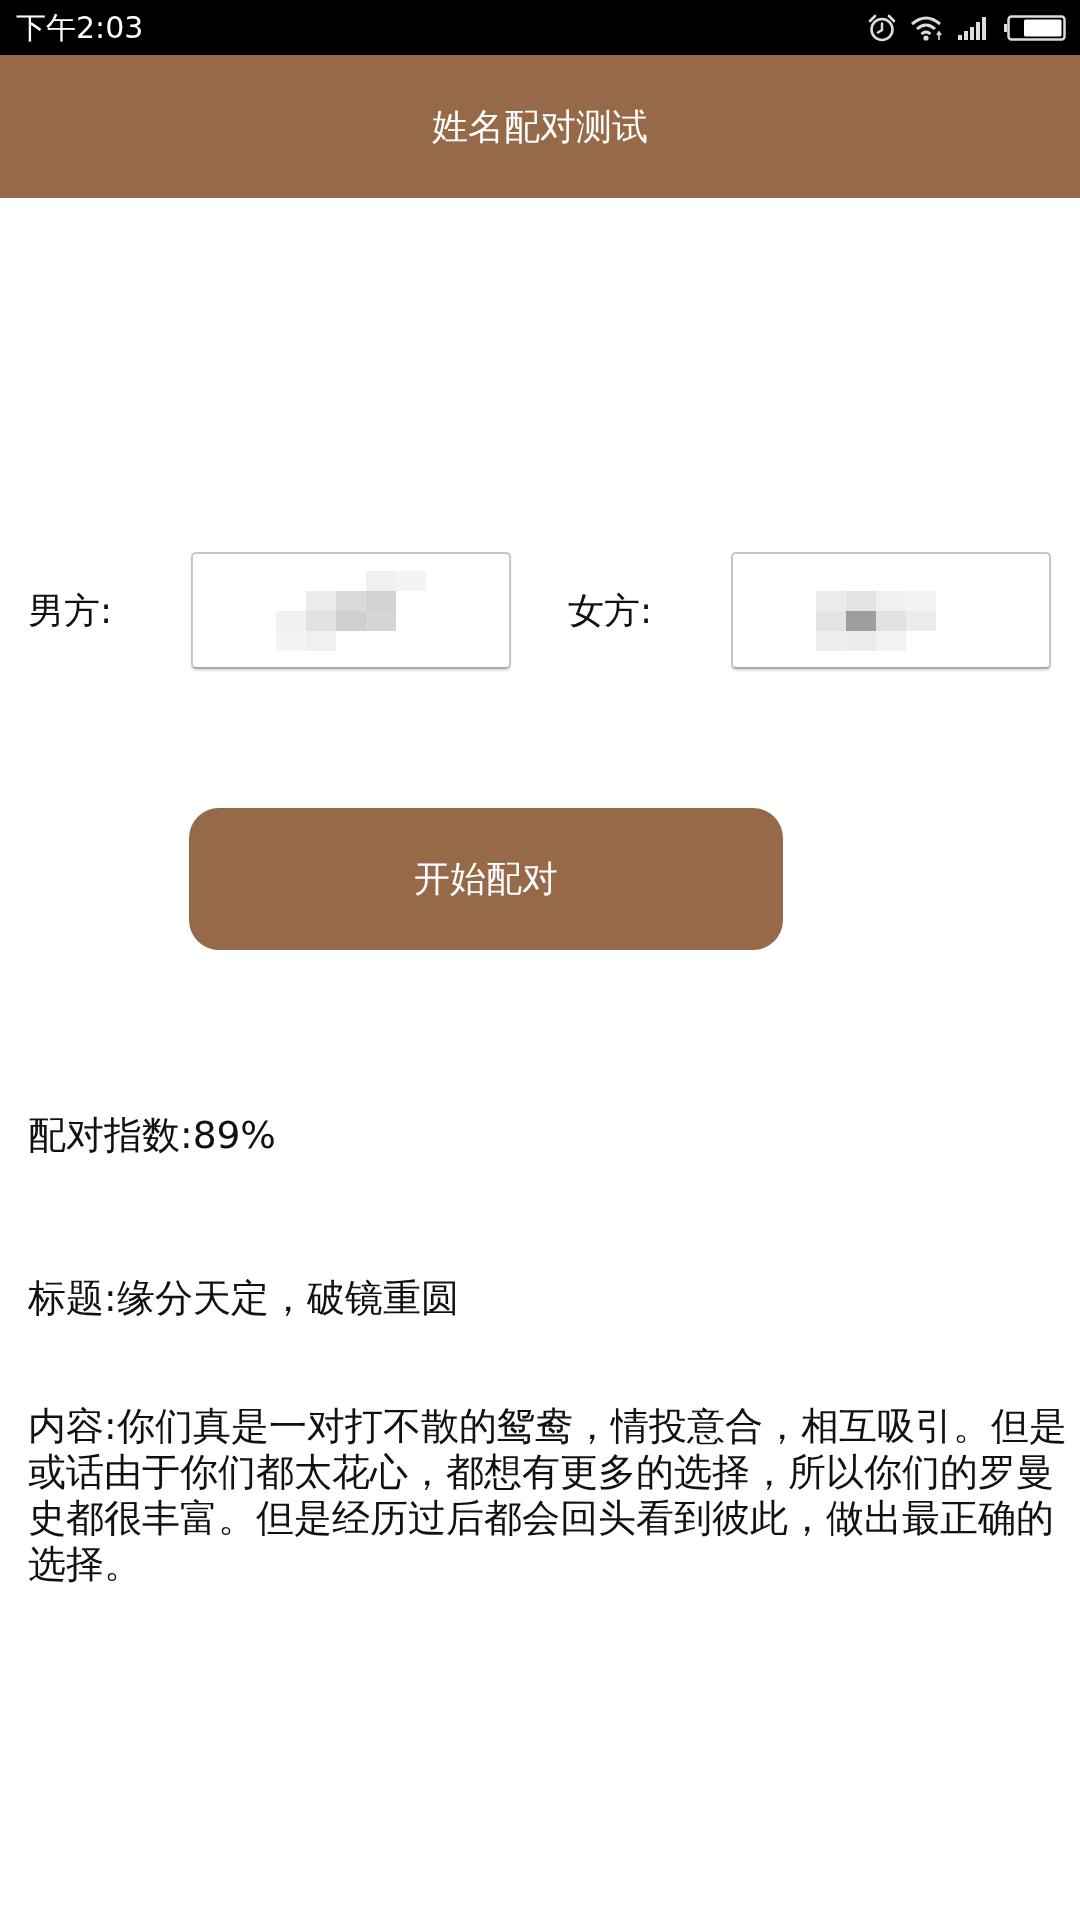 The image size is (1080, 1920). Describe the element at coordinates (80, 27) in the screenshot. I see `status-time: 下午2:03` at that location.